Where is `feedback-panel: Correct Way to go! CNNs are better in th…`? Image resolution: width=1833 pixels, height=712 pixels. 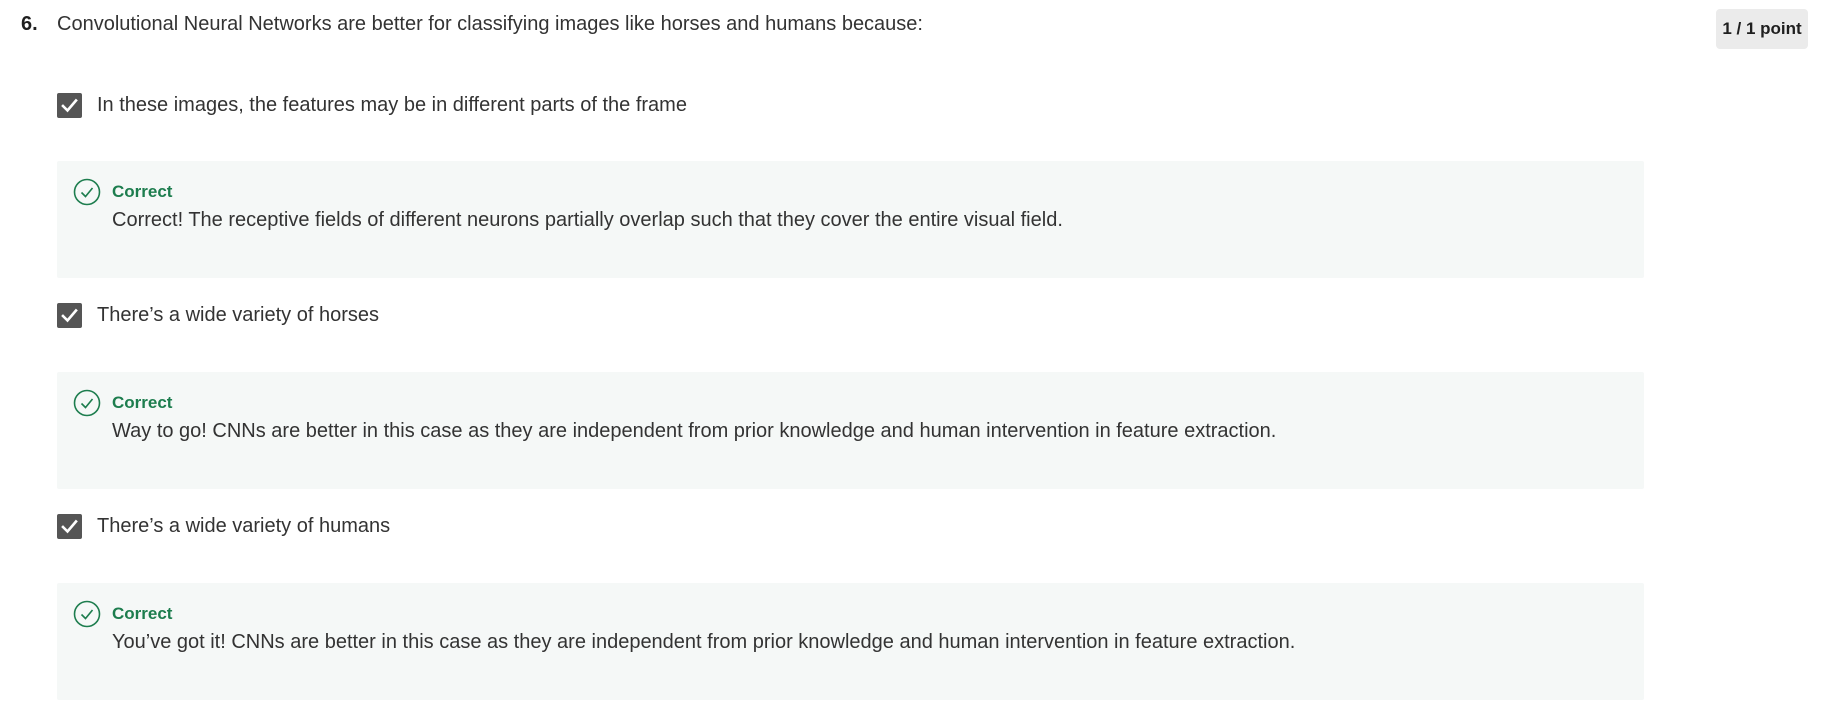
feedback-panel: Correct Way to go! CNNs are better in th… is located at coordinates (850, 430).